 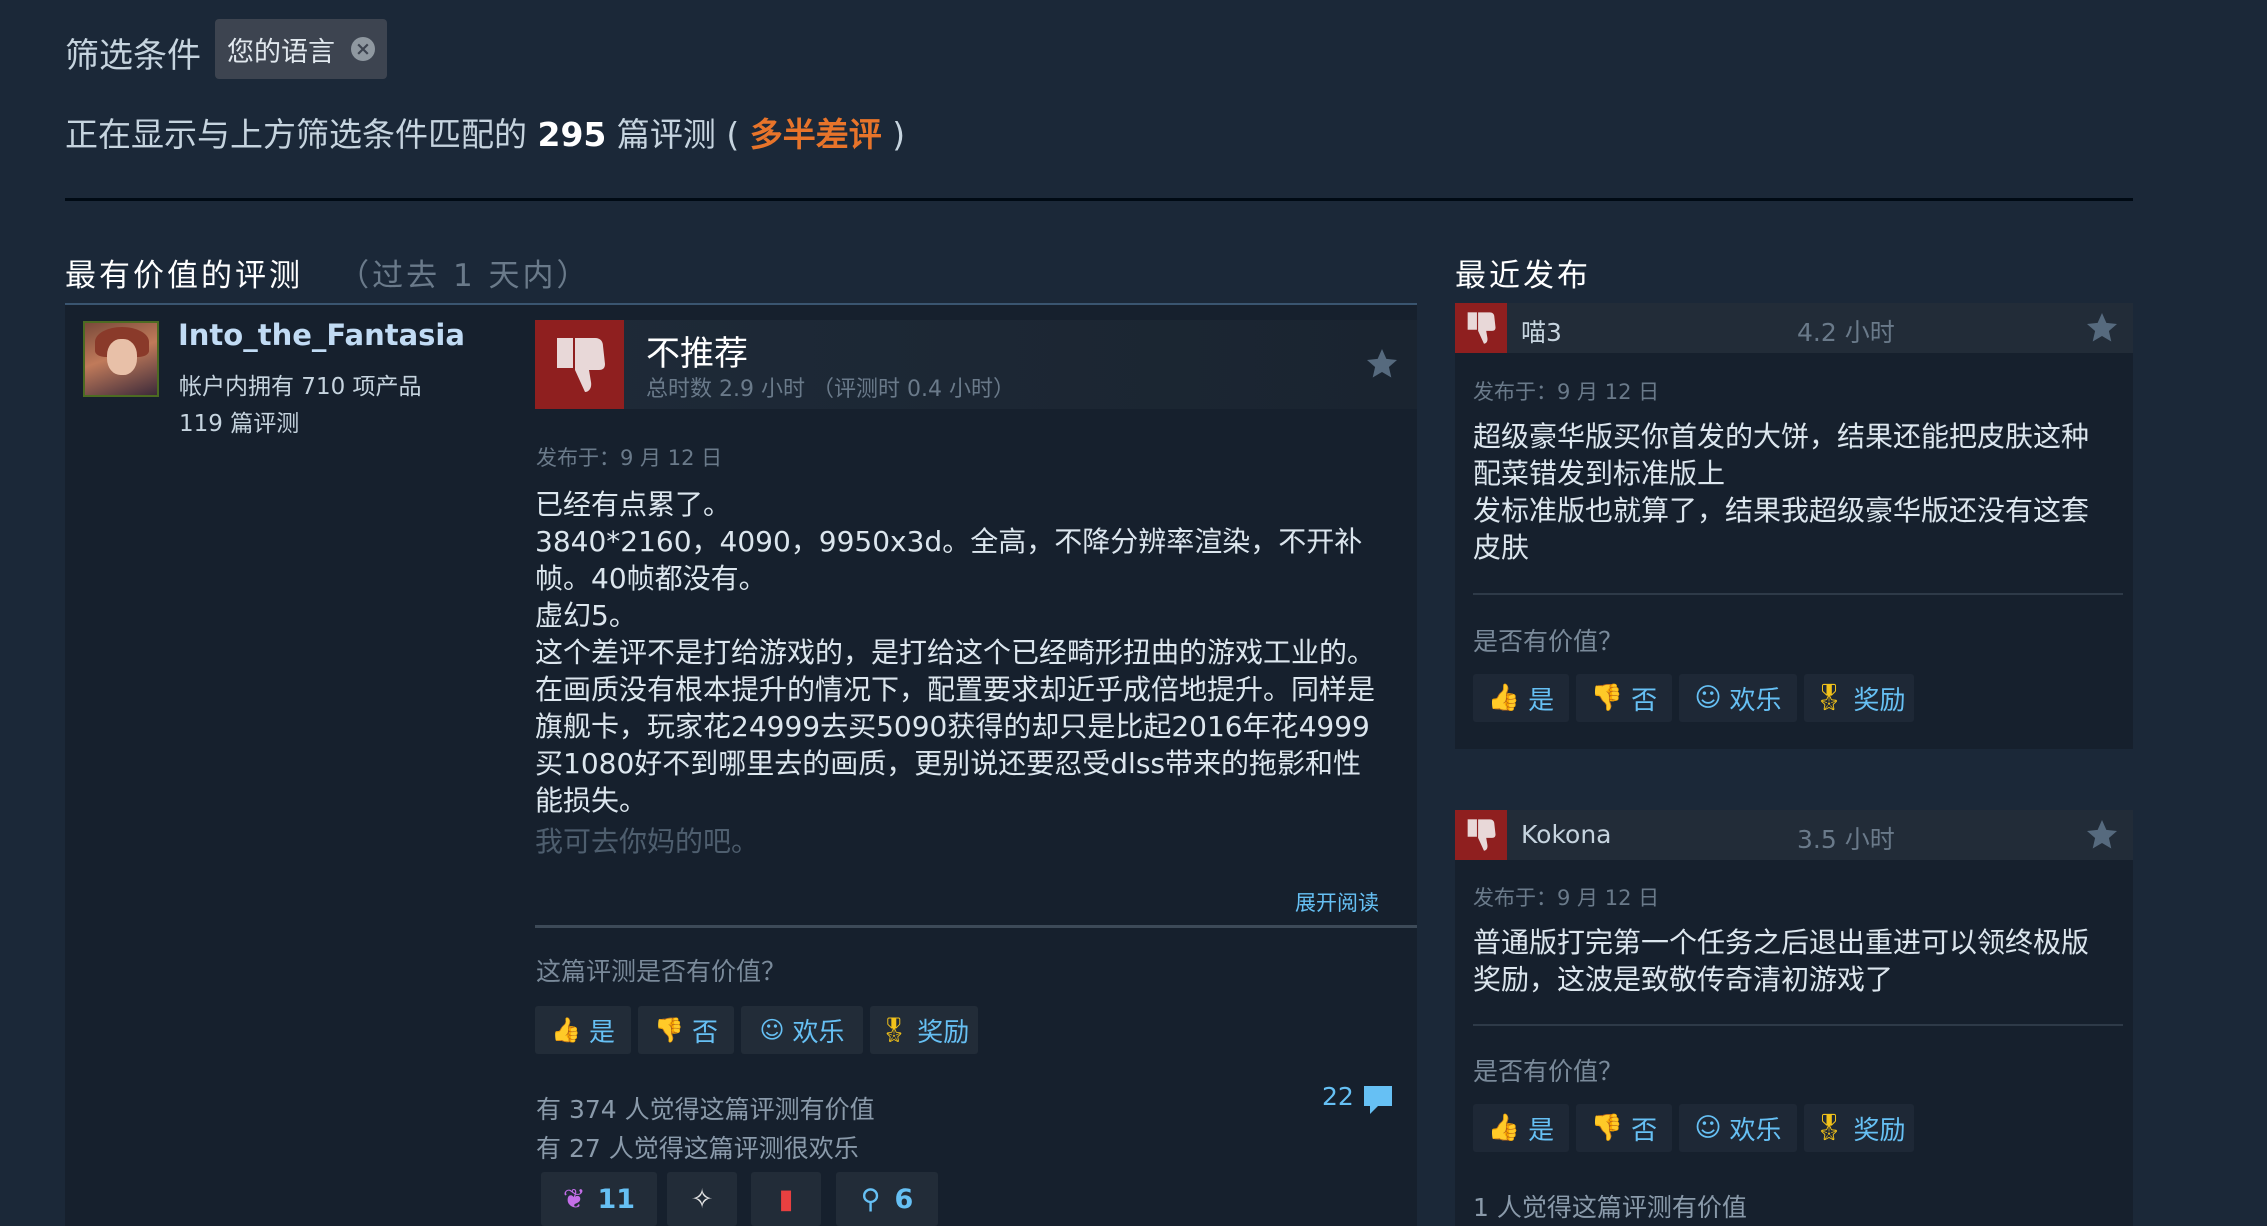 What do you see at coordinates (464, 276) in the screenshot?
I see `helpful-subtitle: （过去 1 天内）` at bounding box center [464, 276].